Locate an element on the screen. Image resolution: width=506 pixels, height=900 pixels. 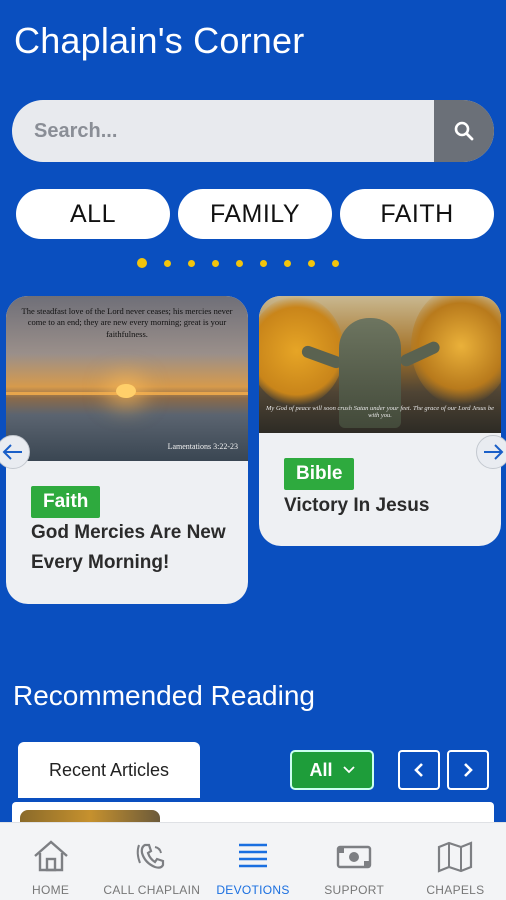
phone-icon is located at coordinates (150, 856).